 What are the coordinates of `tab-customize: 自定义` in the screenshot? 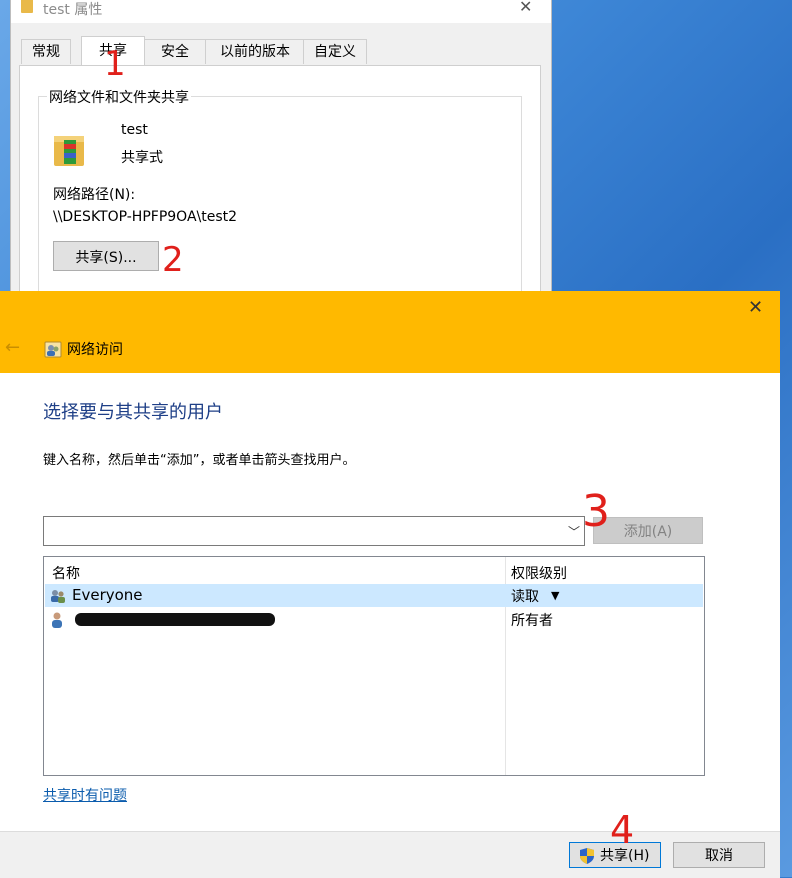 It's located at (335, 51).